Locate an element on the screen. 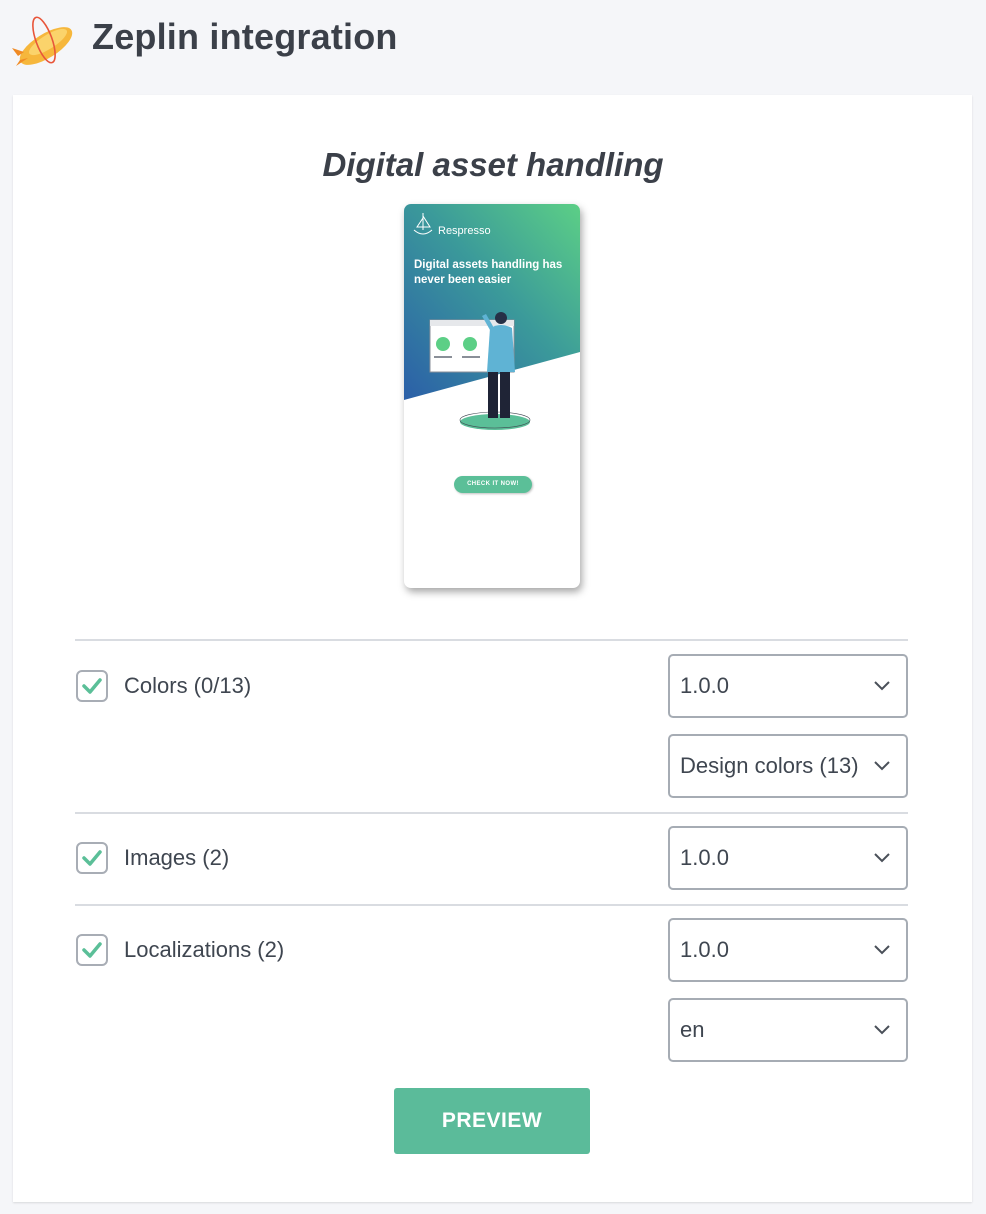 The width and height of the screenshot is (986, 1214). preview-brand-text: Respresso is located at coordinates (464, 231).